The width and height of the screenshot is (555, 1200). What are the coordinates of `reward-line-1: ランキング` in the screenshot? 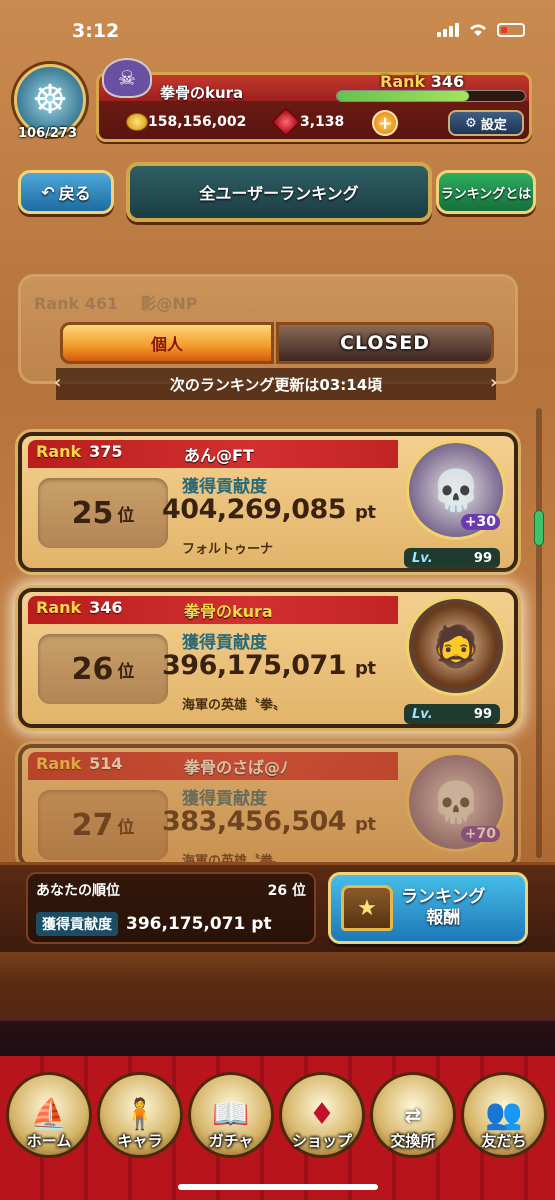 It's located at (443, 896).